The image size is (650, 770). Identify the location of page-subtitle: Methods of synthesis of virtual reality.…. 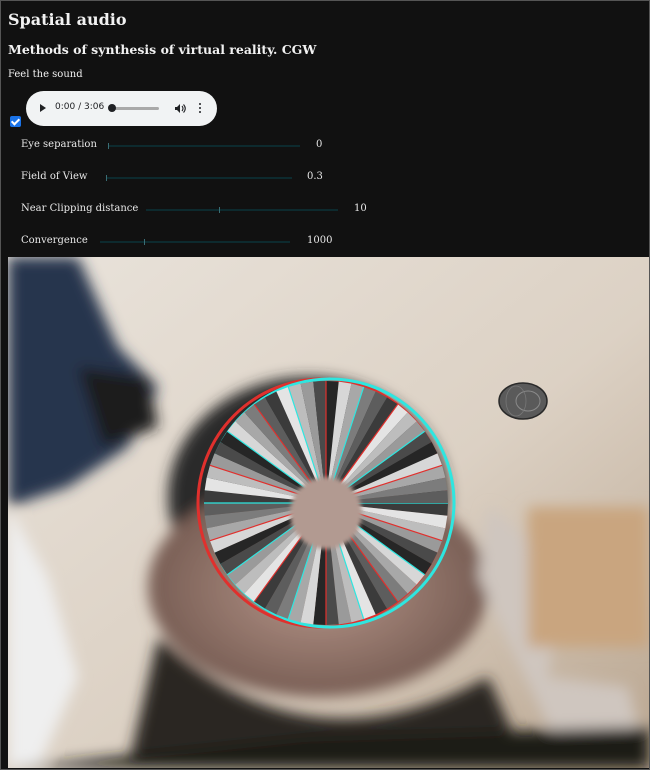
(162, 49).